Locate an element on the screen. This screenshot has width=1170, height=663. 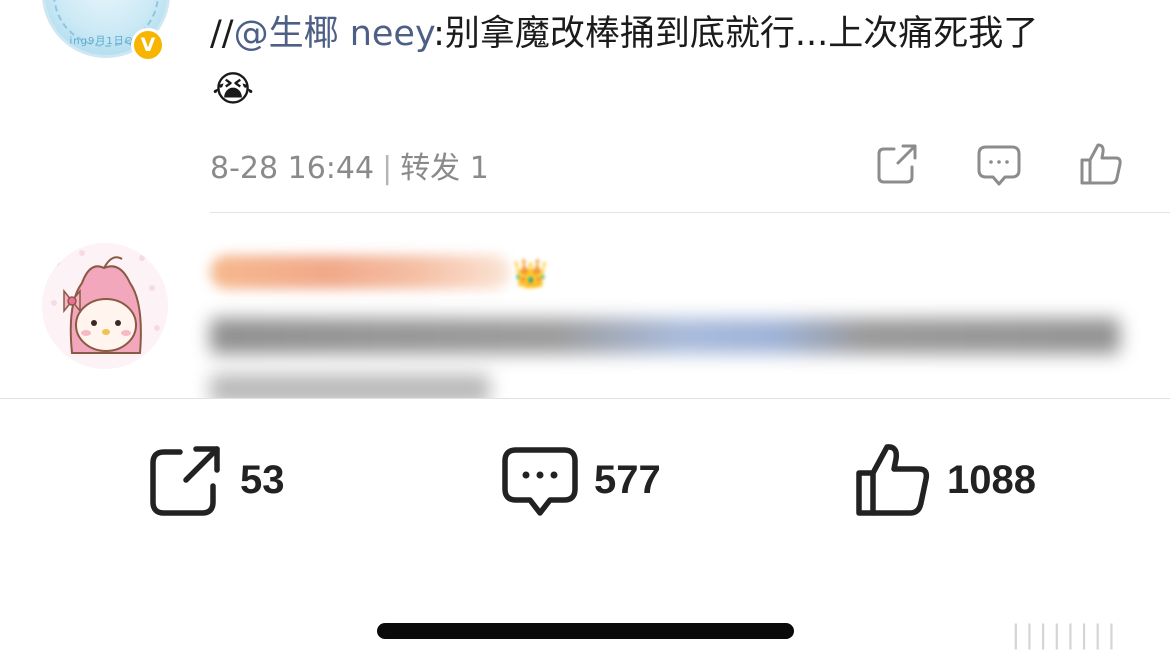
repost-count-link: 转发 1 is located at coordinates (444, 168).